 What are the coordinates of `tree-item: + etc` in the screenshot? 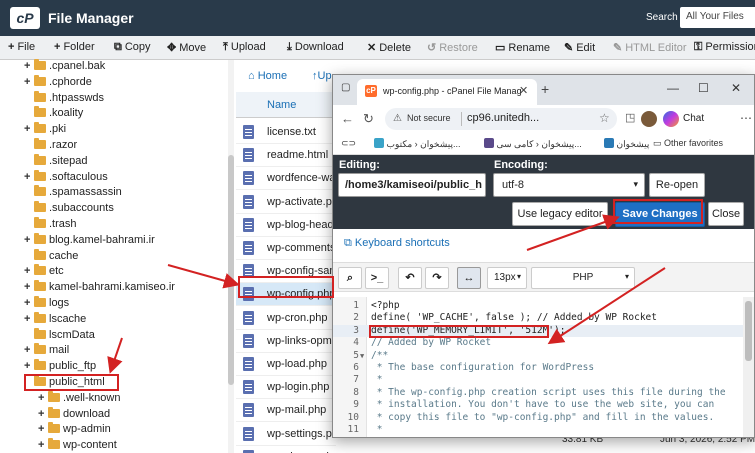 It's located at (44, 272).